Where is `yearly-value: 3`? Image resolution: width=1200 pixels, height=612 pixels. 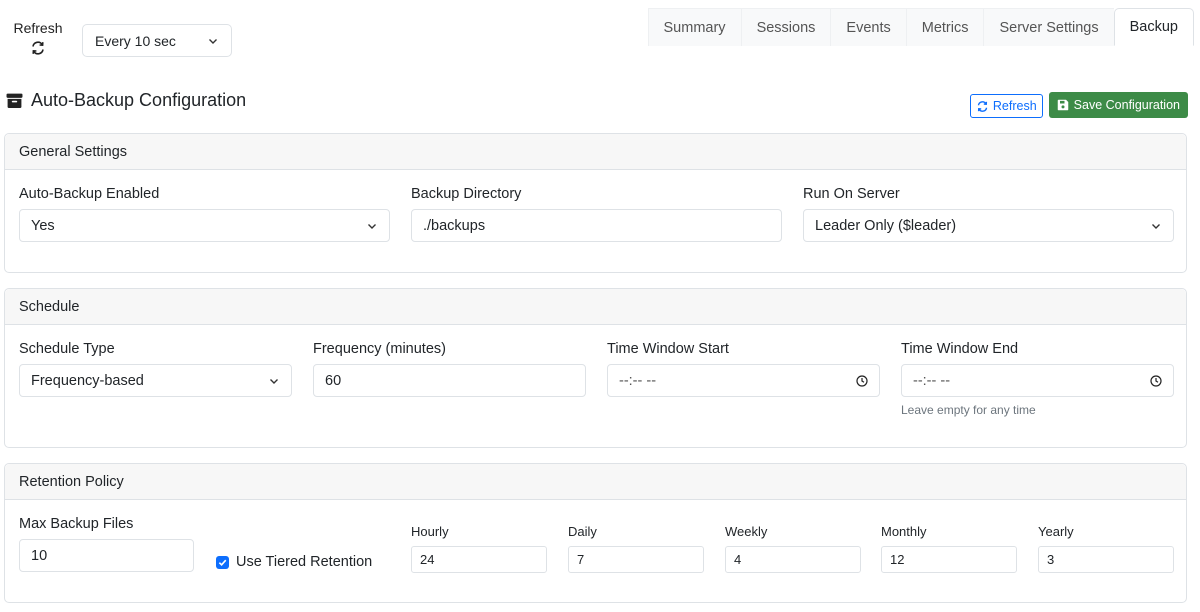 yearly-value: 3 is located at coordinates (1051, 559).